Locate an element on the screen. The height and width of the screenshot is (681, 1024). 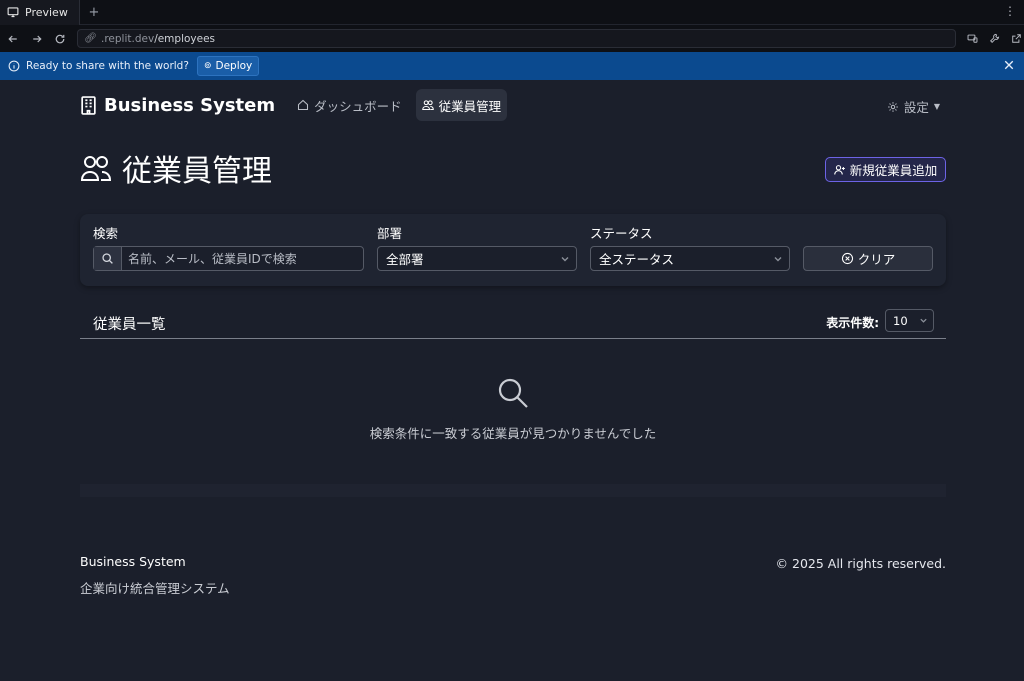
deploy-banner: Ready to share with the world? ⊚ Deploy is located at coordinates (512, 66).